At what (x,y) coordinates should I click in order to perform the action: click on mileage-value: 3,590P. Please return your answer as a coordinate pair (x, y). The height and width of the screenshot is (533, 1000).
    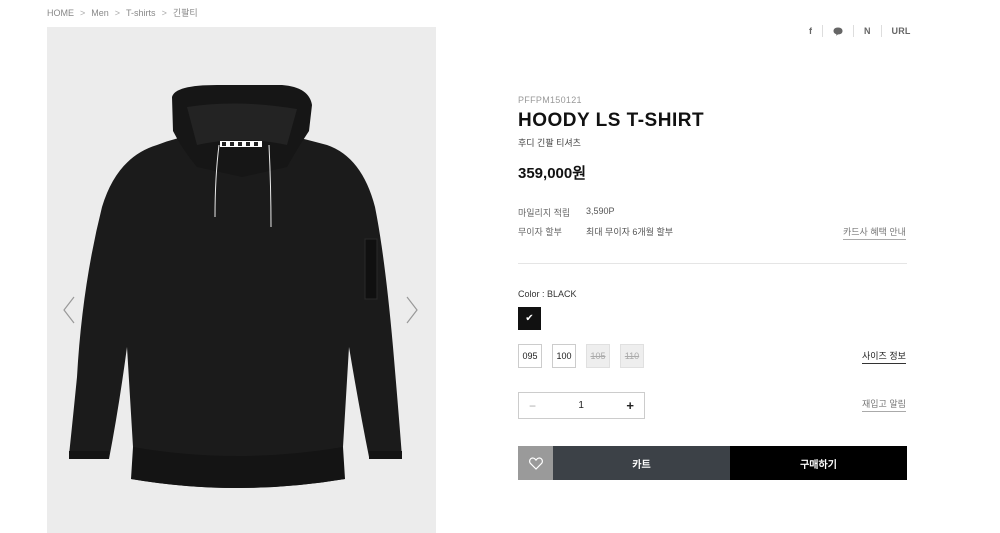
    Looking at the image, I should click on (600, 211).